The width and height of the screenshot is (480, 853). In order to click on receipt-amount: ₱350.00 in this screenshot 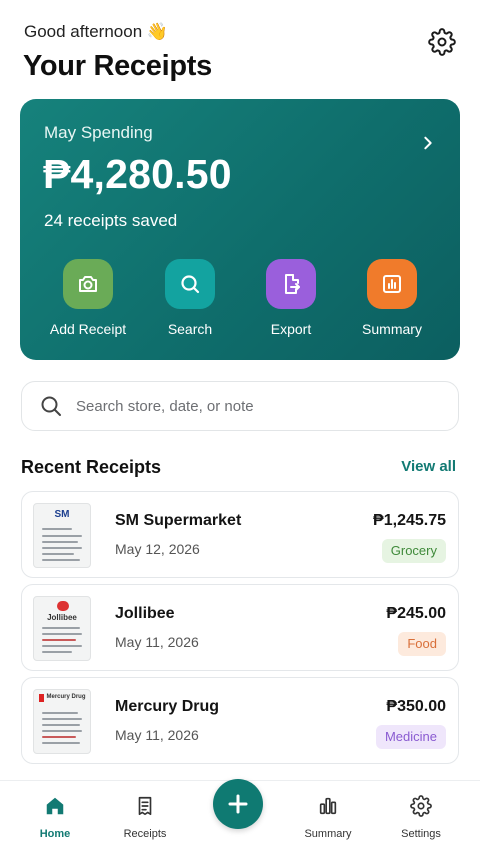, I will do `click(416, 706)`.